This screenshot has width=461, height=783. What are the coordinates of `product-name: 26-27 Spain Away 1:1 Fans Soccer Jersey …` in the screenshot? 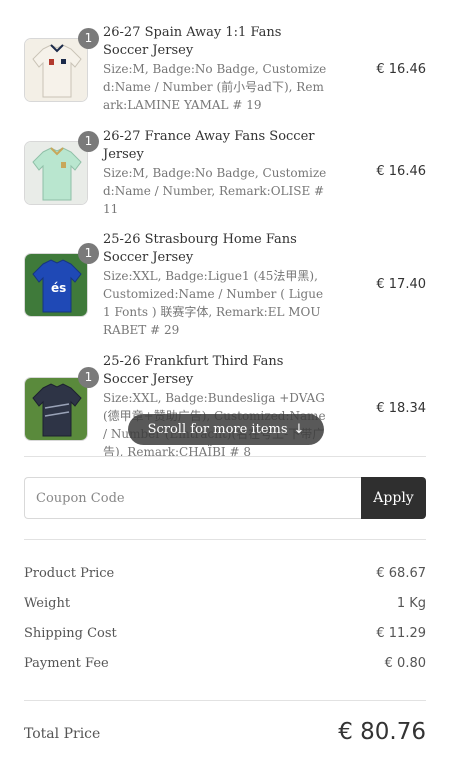 It's located at (215, 69).